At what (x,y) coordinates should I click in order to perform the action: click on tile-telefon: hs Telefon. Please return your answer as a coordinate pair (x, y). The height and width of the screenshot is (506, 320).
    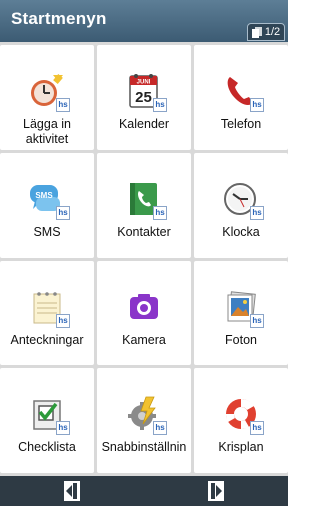
    Looking at the image, I should click on (241, 97).